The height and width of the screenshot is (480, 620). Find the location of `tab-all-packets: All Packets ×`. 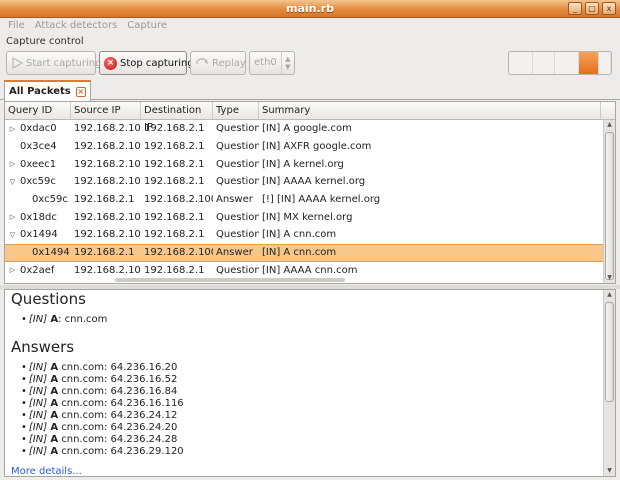

tab-all-packets: All Packets × is located at coordinates (47, 90).